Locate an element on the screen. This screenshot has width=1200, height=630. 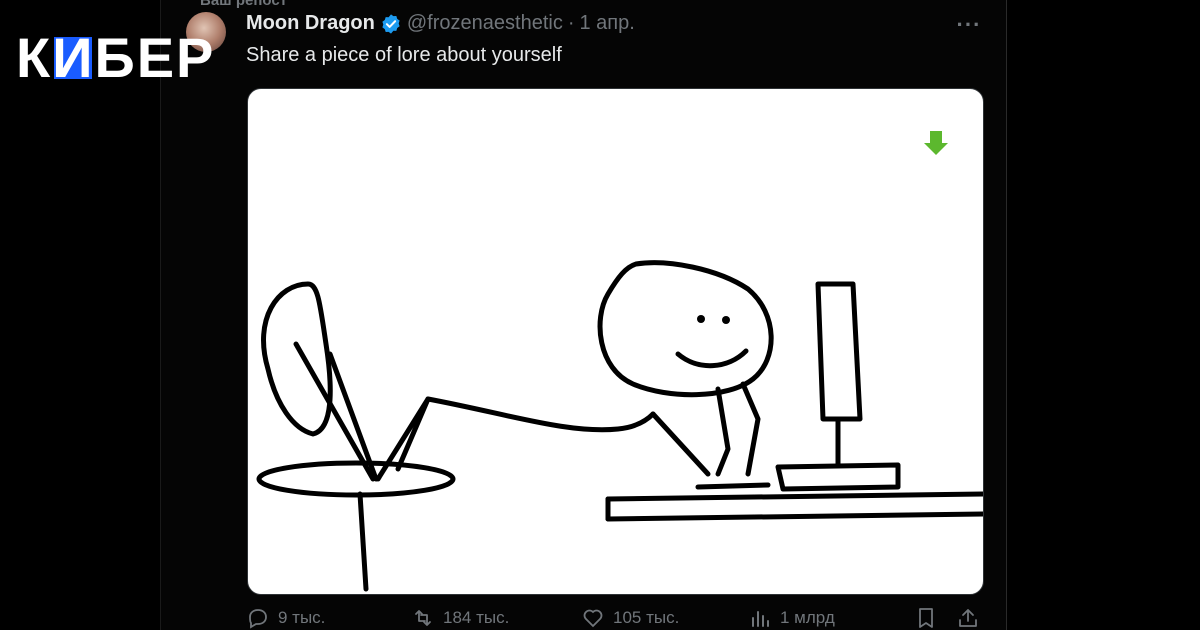
bookmark-button is located at coordinates (926, 618).